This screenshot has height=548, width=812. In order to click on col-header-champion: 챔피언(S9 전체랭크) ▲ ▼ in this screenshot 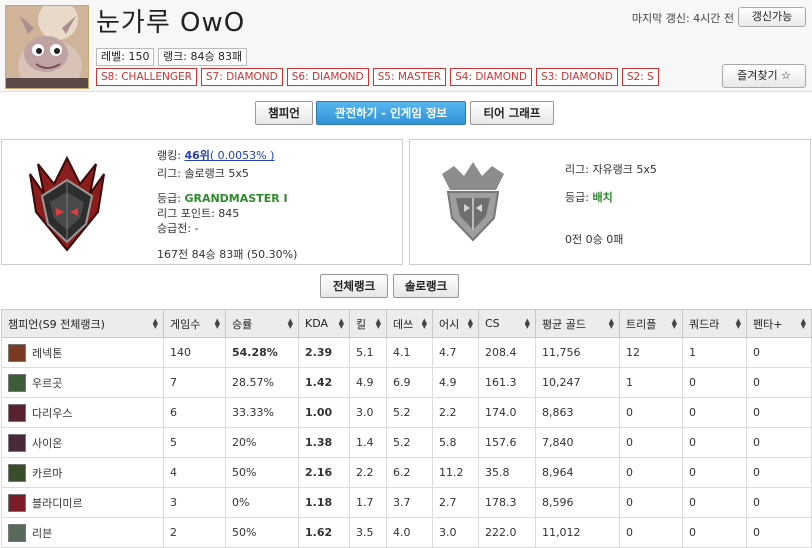, I will do `click(82, 323)`.